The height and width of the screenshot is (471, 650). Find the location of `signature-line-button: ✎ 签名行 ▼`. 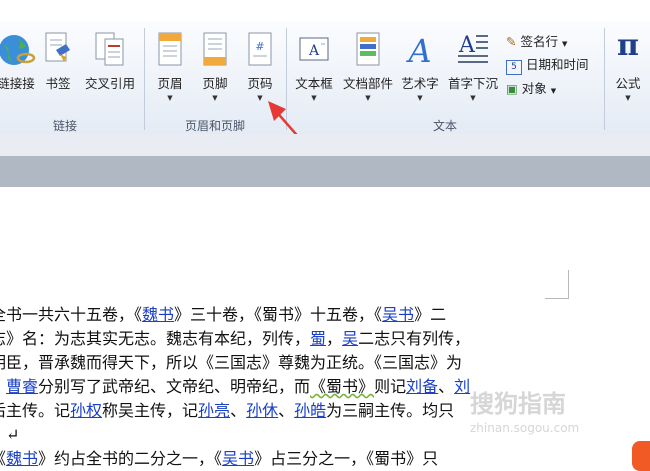

signature-line-button: ✎ 签名行 ▼ is located at coordinates (536, 40).